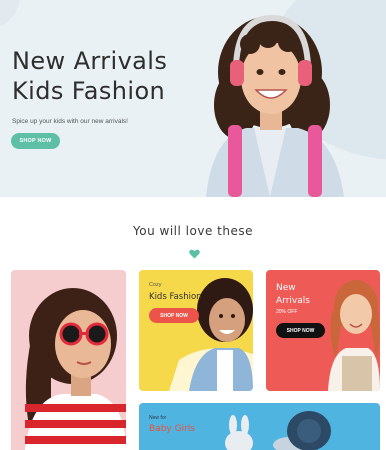  Describe the element at coordinates (155, 285) in the screenshot. I see `card-kids-eyebrow: Cozy` at that location.